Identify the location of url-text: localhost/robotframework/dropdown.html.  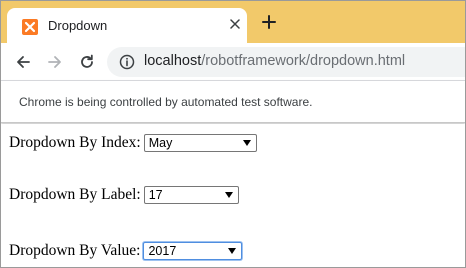
(274, 61).